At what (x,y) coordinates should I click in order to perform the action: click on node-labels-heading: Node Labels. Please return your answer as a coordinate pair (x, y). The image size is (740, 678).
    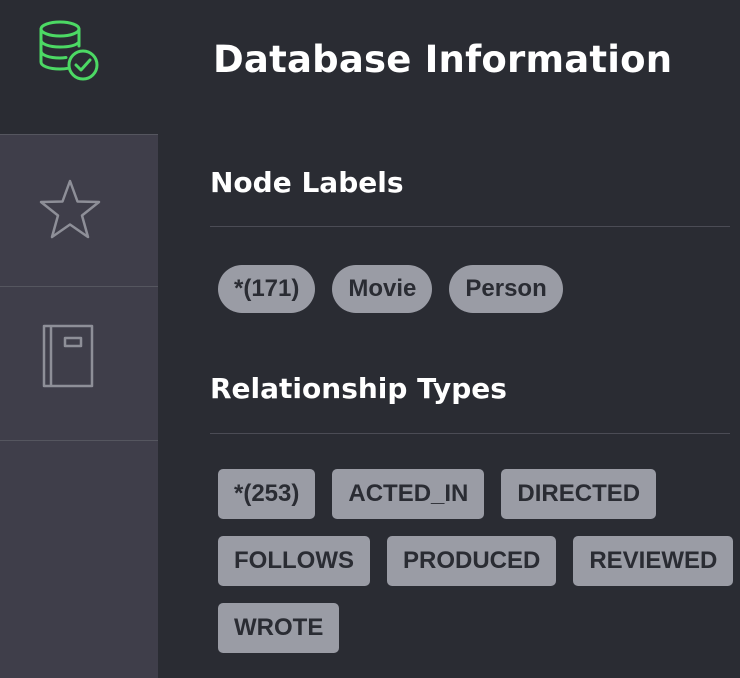
    Looking at the image, I should click on (307, 182).